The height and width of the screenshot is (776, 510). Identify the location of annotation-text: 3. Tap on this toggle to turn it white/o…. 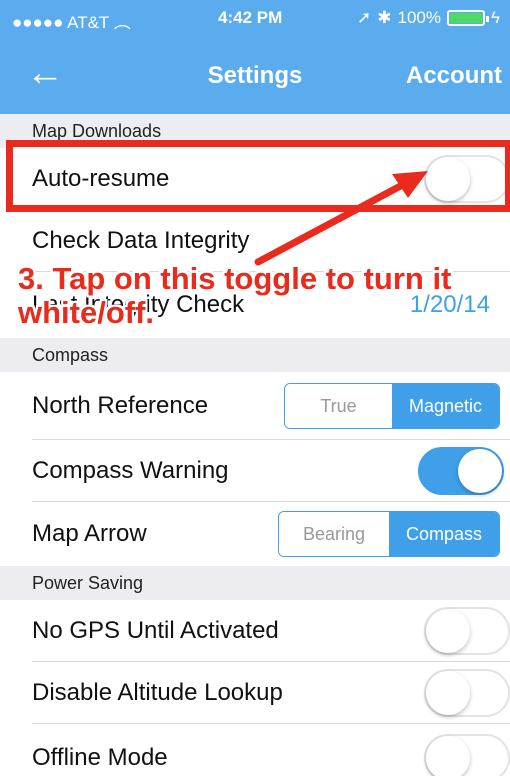
(235, 295).